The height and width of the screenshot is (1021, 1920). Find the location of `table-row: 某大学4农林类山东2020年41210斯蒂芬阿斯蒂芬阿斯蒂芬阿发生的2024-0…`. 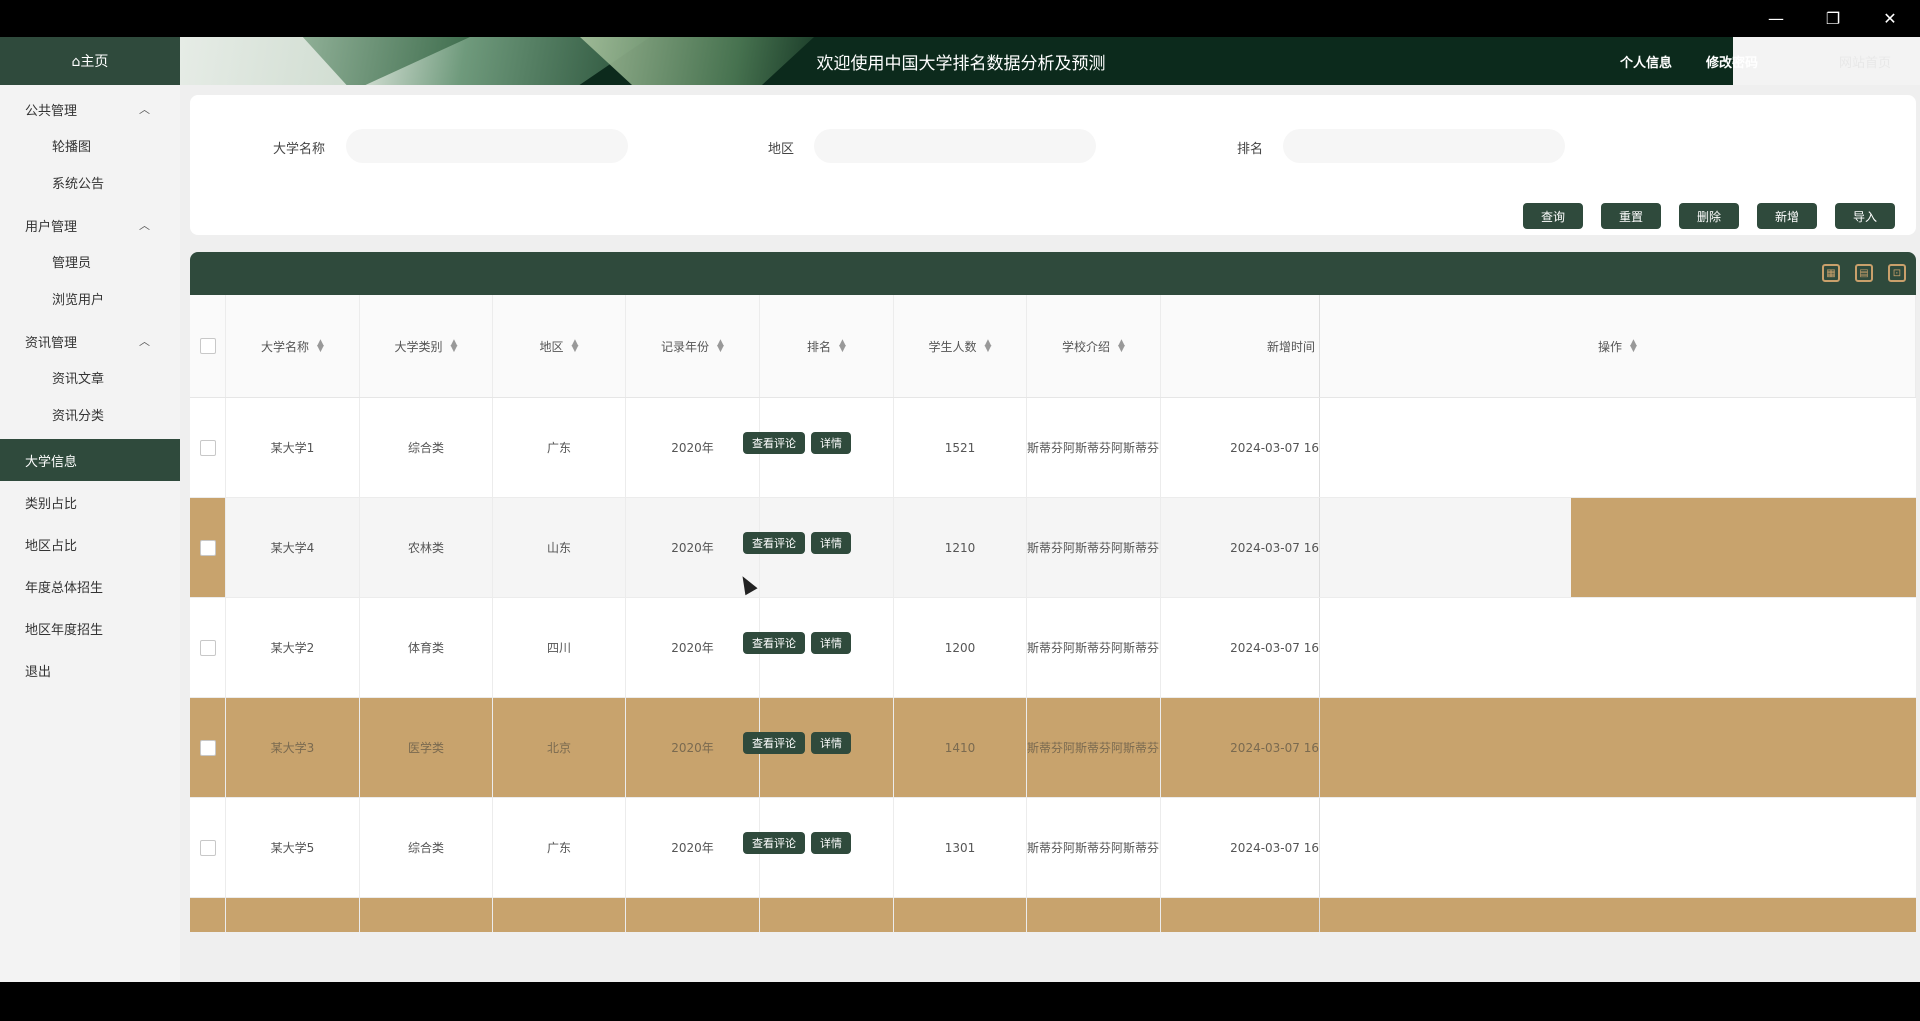

table-row: 某大学4农林类山东2020年41210斯蒂芬阿斯蒂芬阿斯蒂芬阿发生的2024-0… is located at coordinates (1053, 548).